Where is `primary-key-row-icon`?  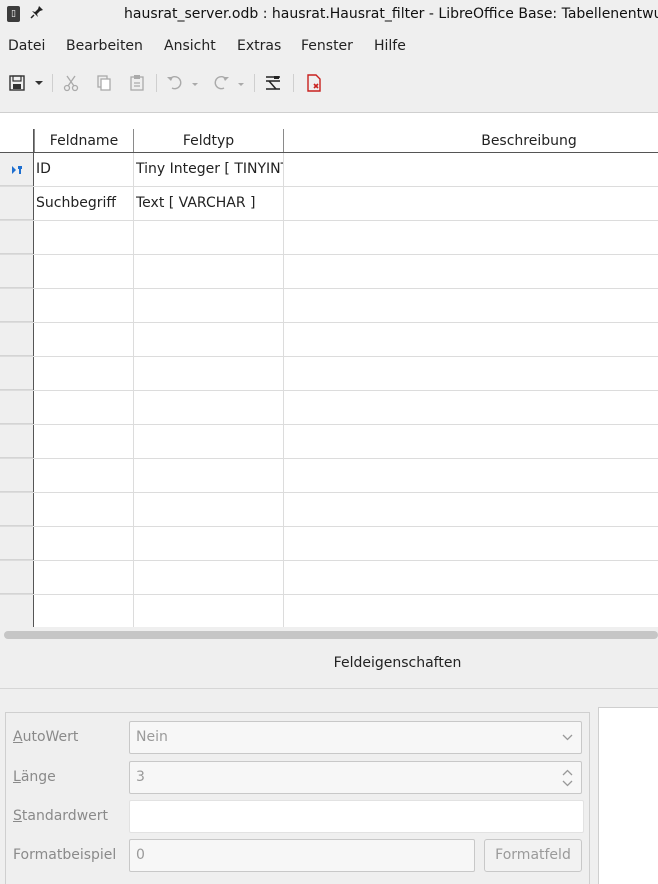
primary-key-row-icon is located at coordinates (17, 170).